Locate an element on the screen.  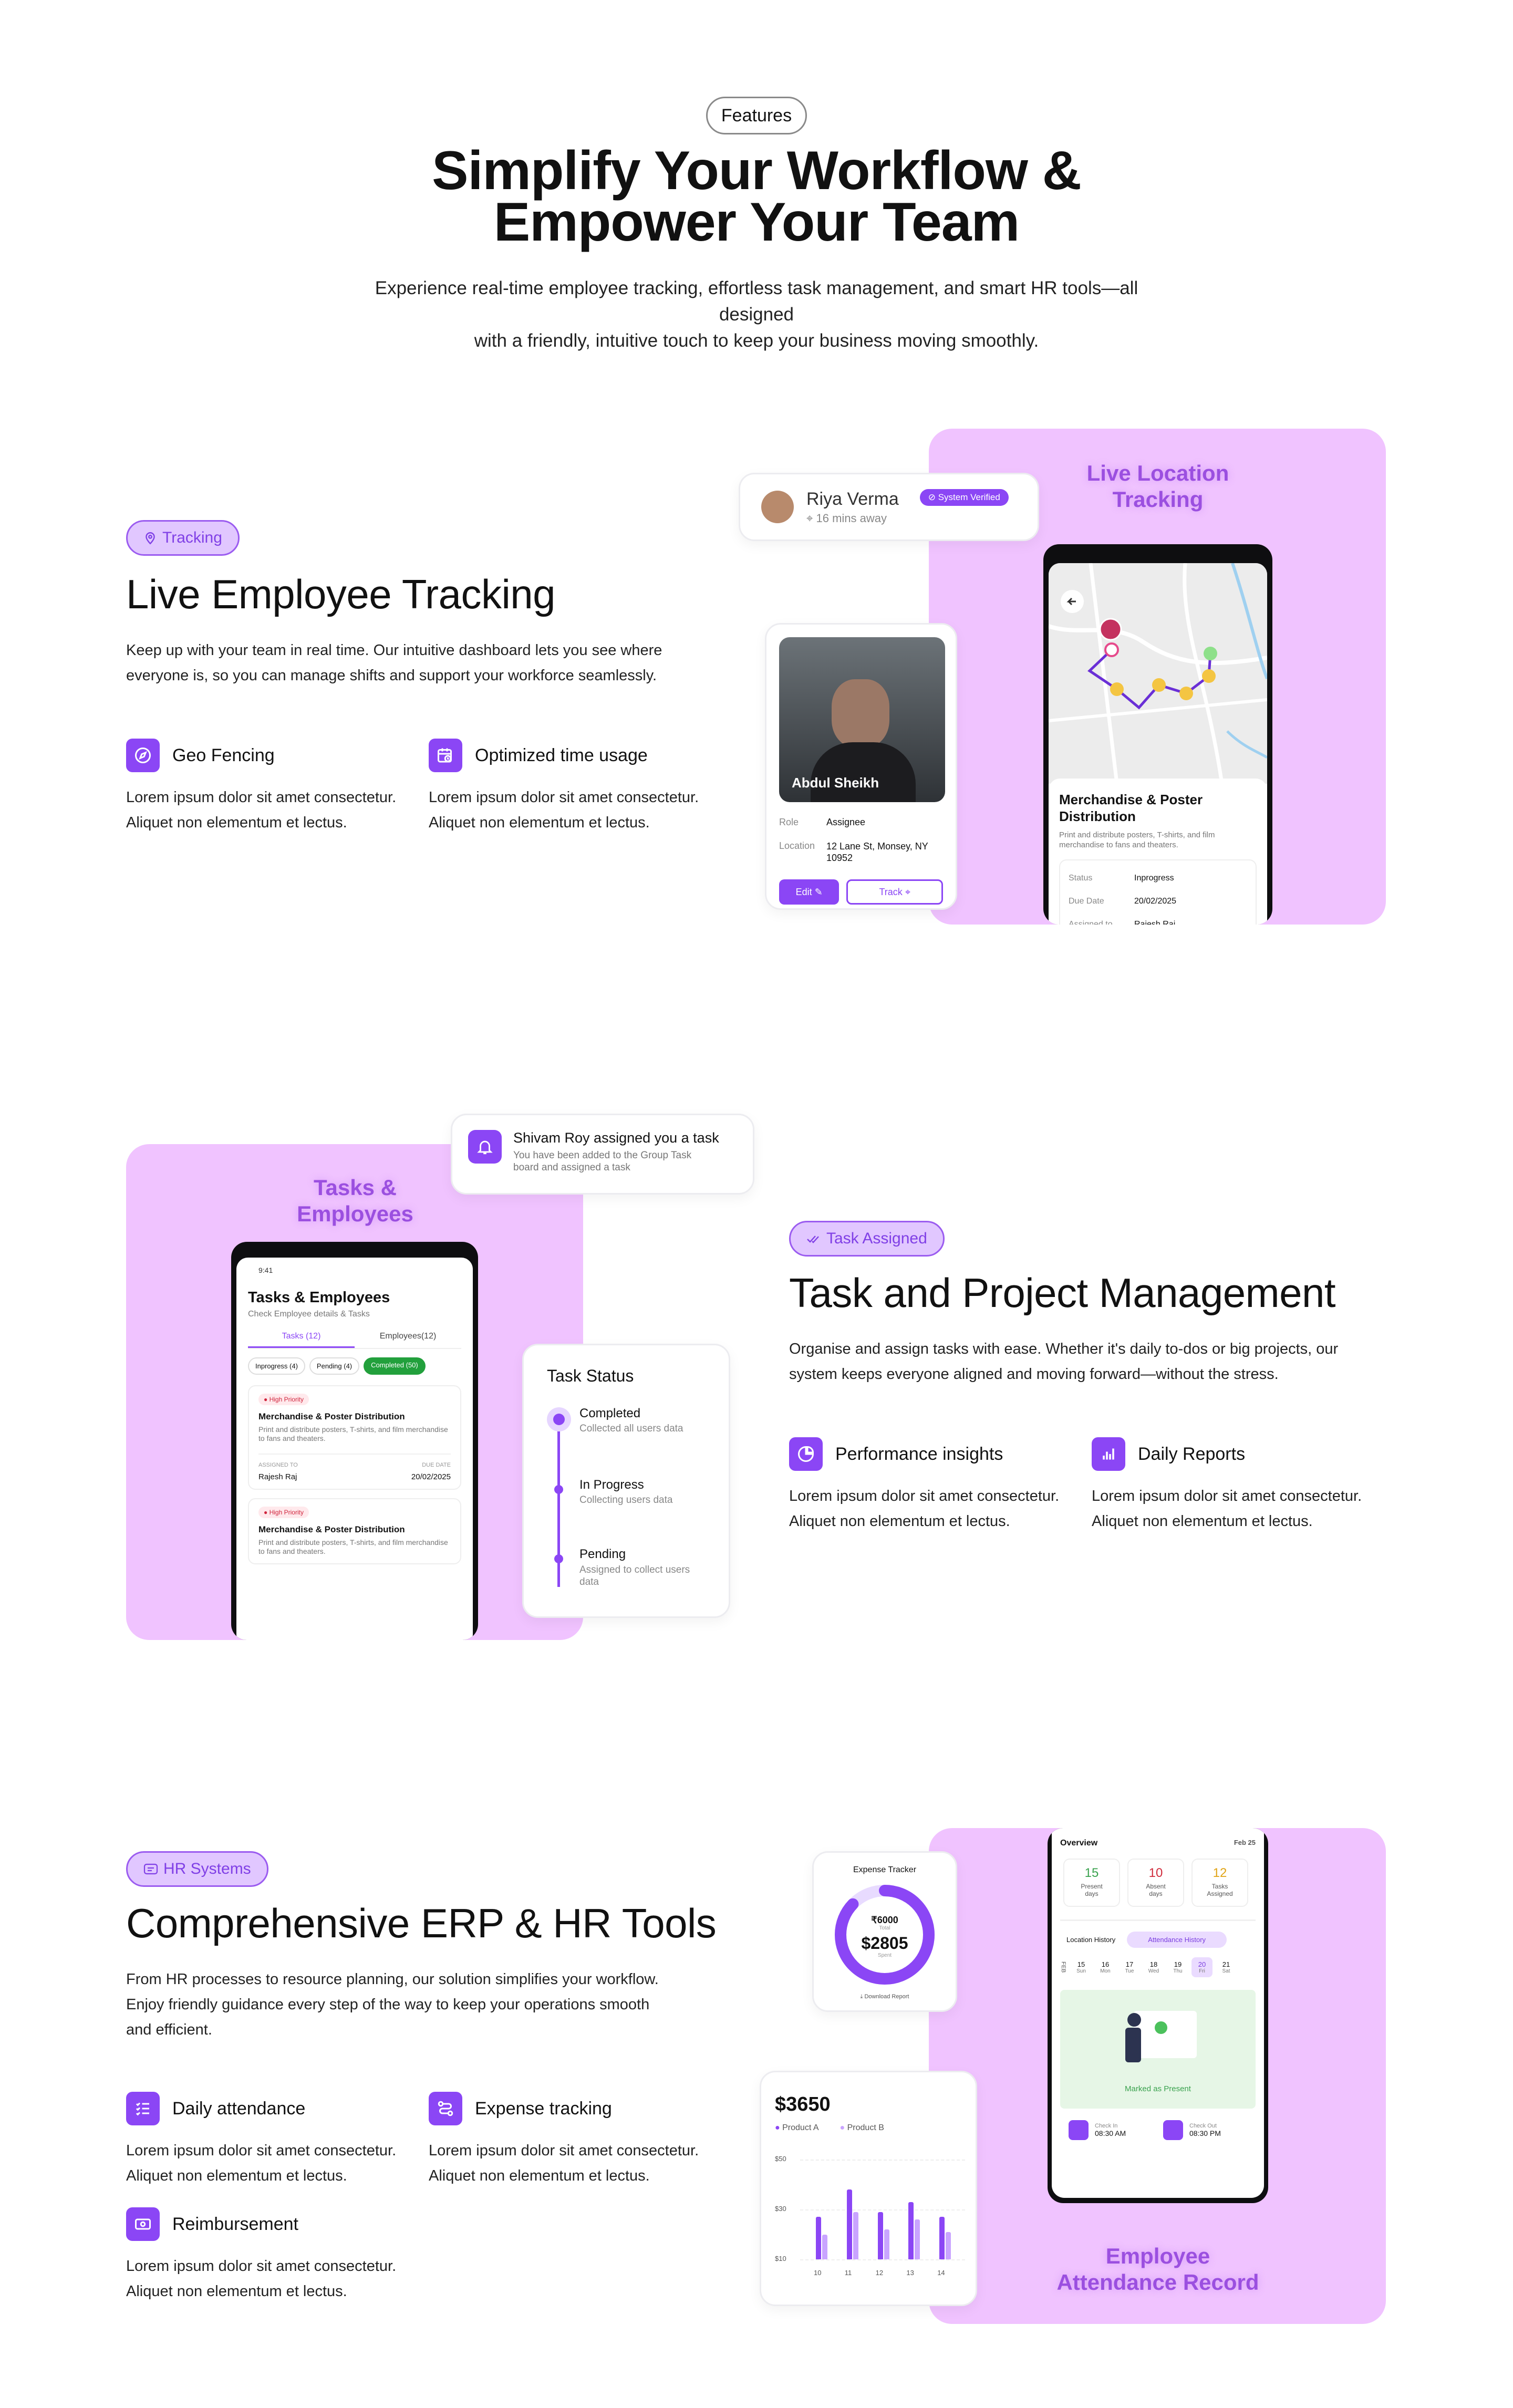
check-in: Check In 08:30 AM is located at coordinates (1111, 2130).